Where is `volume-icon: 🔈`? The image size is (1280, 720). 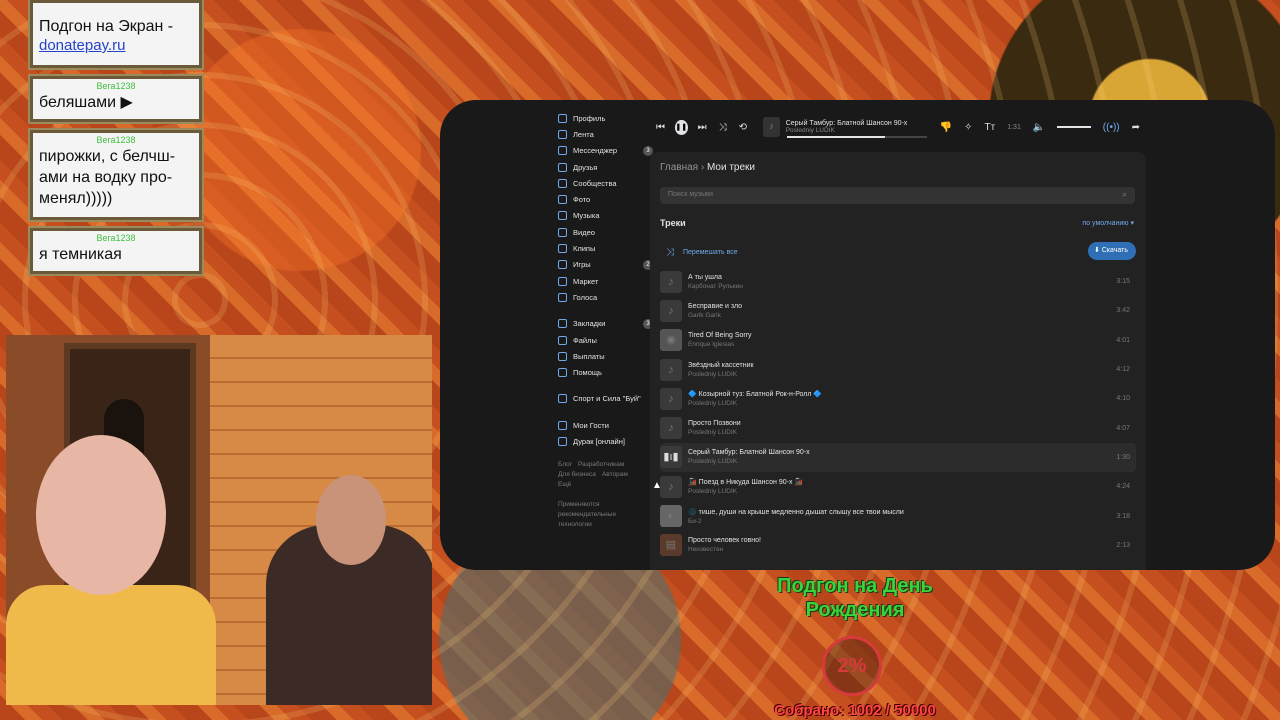 volume-icon: 🔈 is located at coordinates (1039, 127).